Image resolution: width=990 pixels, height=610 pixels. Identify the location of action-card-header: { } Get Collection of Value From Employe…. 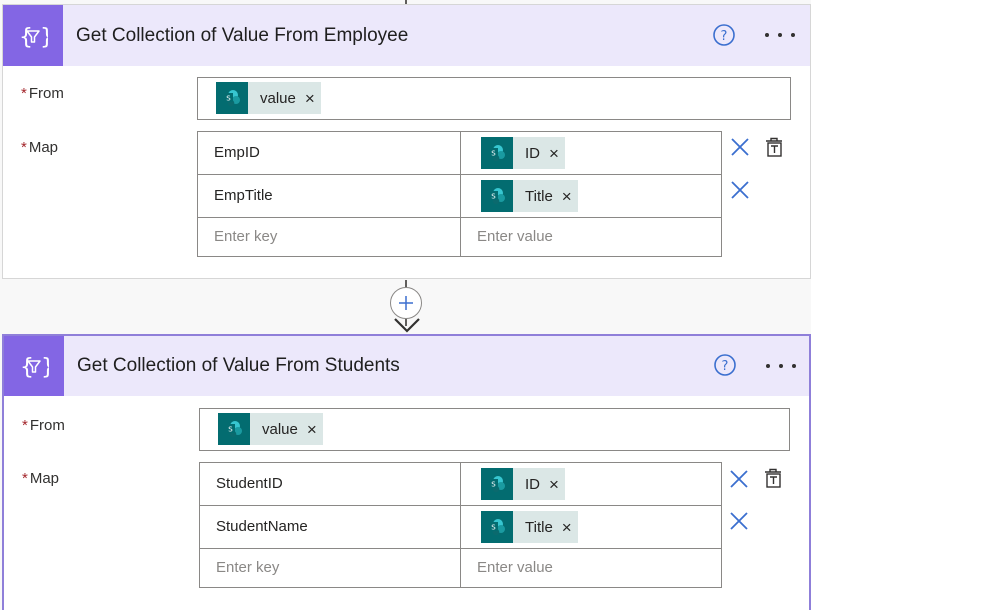
(406, 35).